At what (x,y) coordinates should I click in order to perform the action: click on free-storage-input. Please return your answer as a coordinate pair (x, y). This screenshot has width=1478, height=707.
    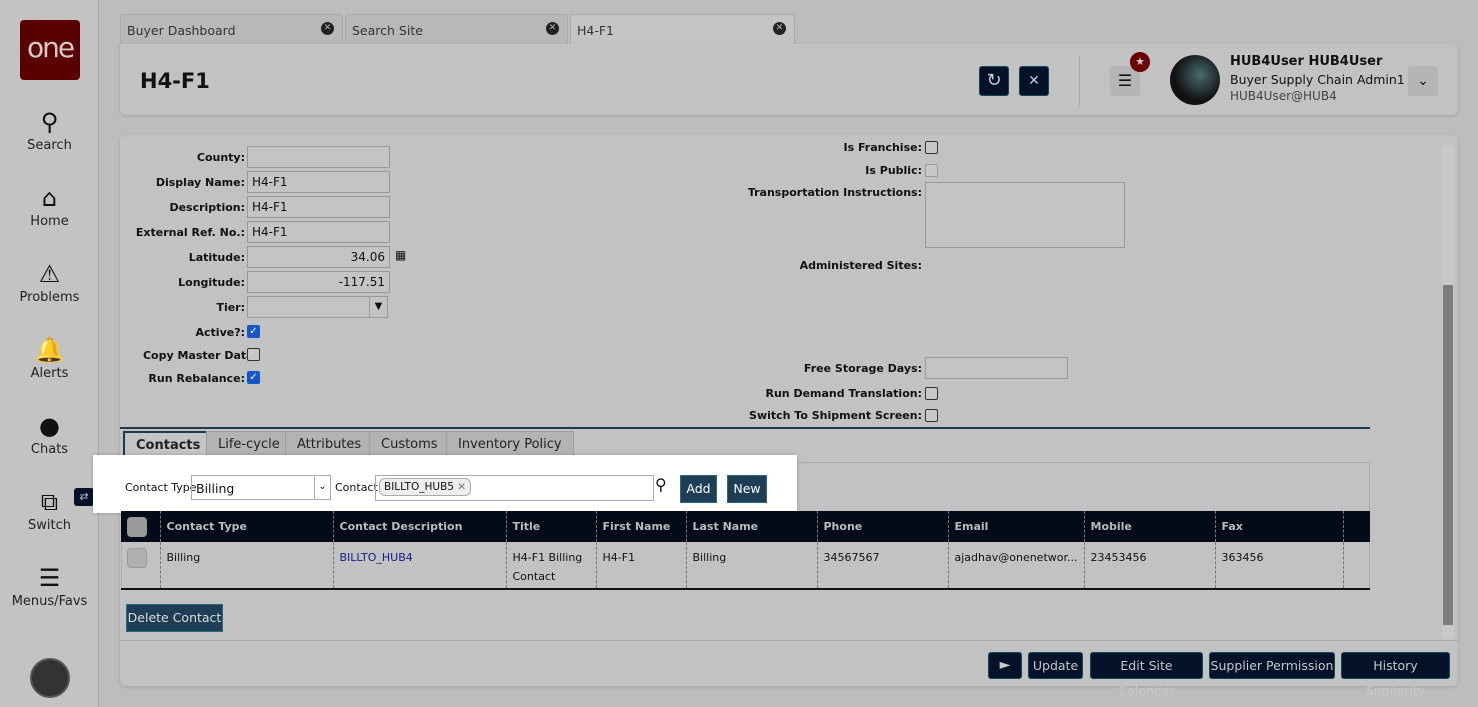
    Looking at the image, I should click on (996, 368).